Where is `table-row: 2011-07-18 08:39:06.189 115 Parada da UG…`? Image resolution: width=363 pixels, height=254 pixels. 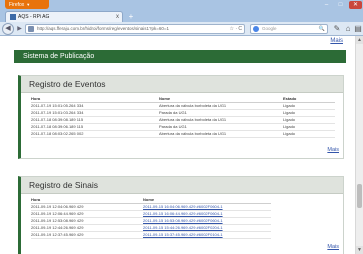
table-row: 2011-07-18 08:39:06.189 115 Parada da UG… is located at coordinates (183, 127).